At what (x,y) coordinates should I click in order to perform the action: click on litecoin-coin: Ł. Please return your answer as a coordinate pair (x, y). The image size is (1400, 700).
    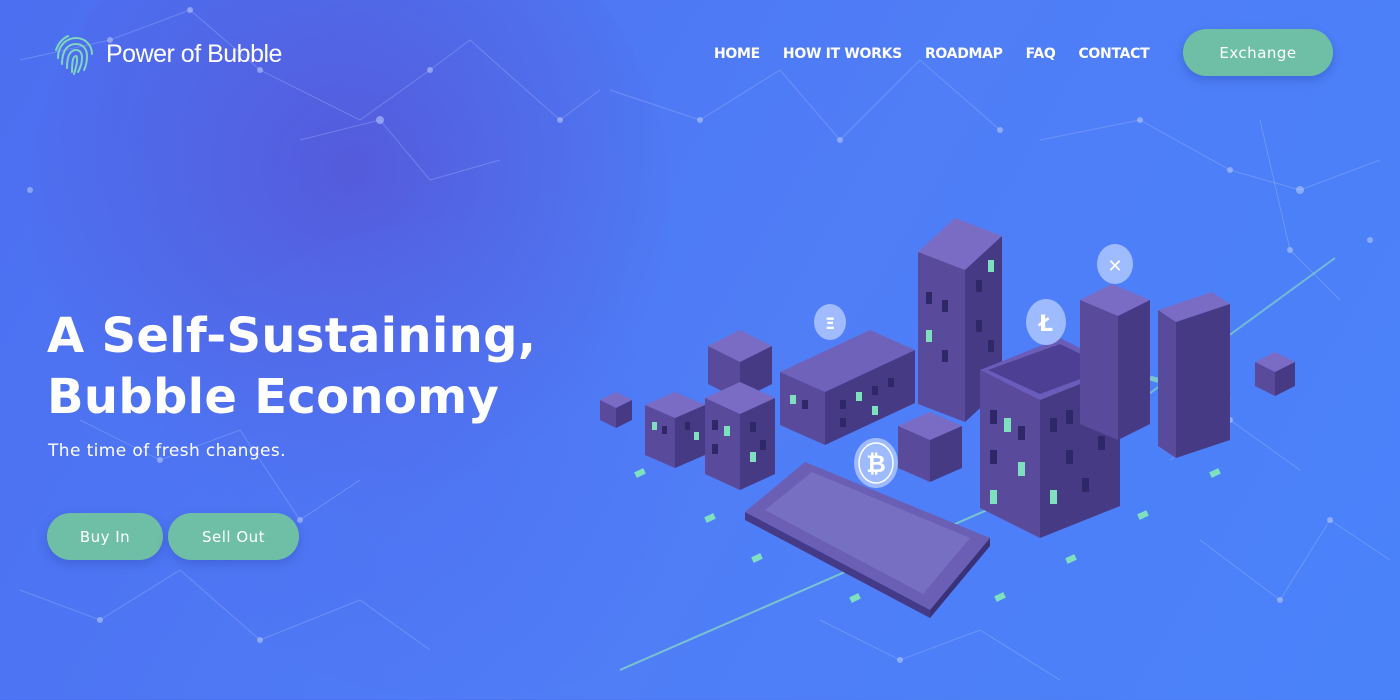
    Looking at the image, I should click on (1046, 322).